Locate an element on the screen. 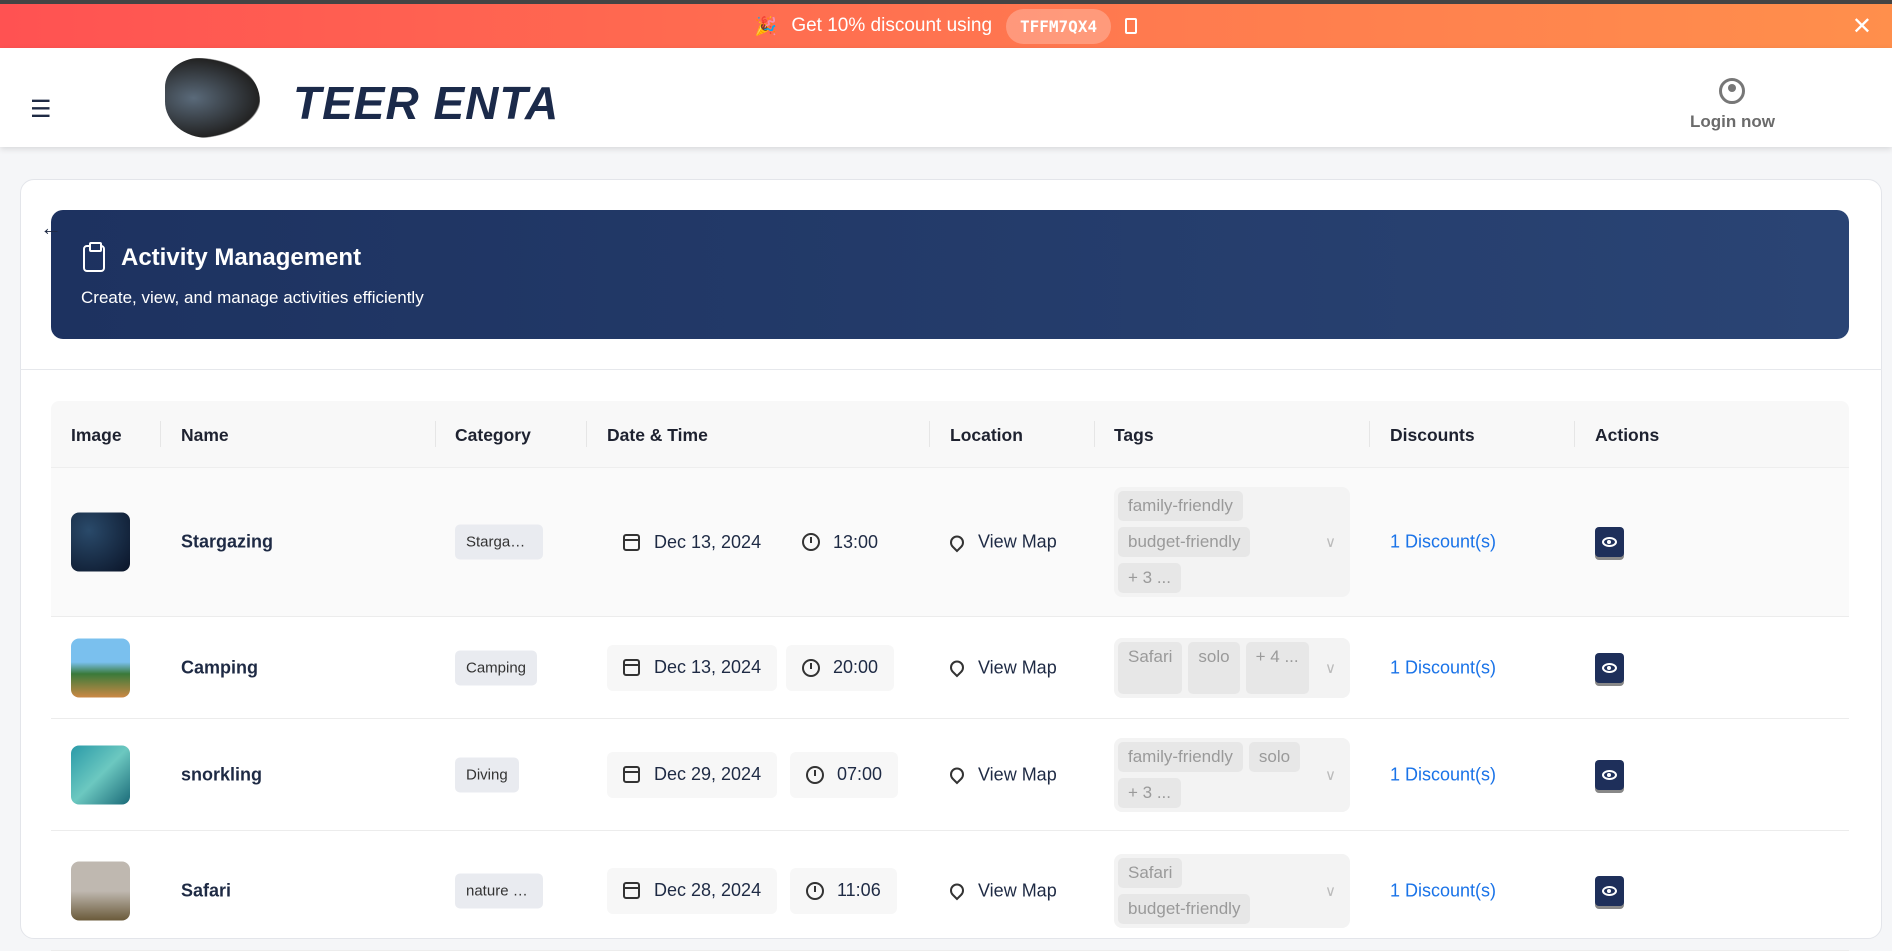  time-text: 13:00 is located at coordinates (856, 541).